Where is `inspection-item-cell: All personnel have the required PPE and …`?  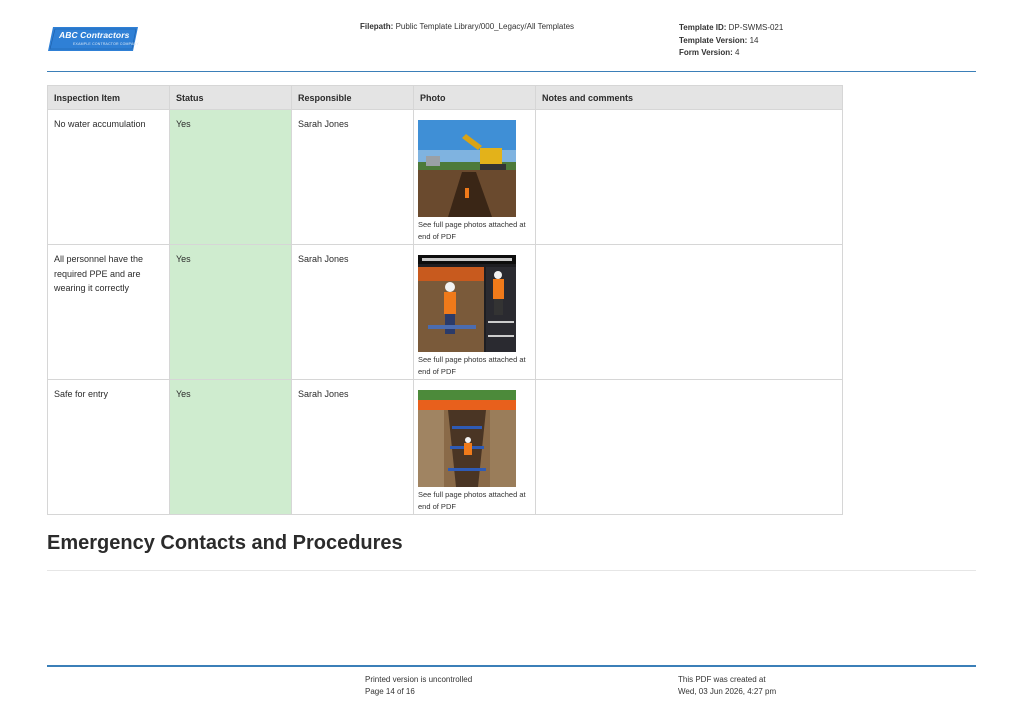
inspection-item-cell: All personnel have the required PPE and … is located at coordinates (108, 312).